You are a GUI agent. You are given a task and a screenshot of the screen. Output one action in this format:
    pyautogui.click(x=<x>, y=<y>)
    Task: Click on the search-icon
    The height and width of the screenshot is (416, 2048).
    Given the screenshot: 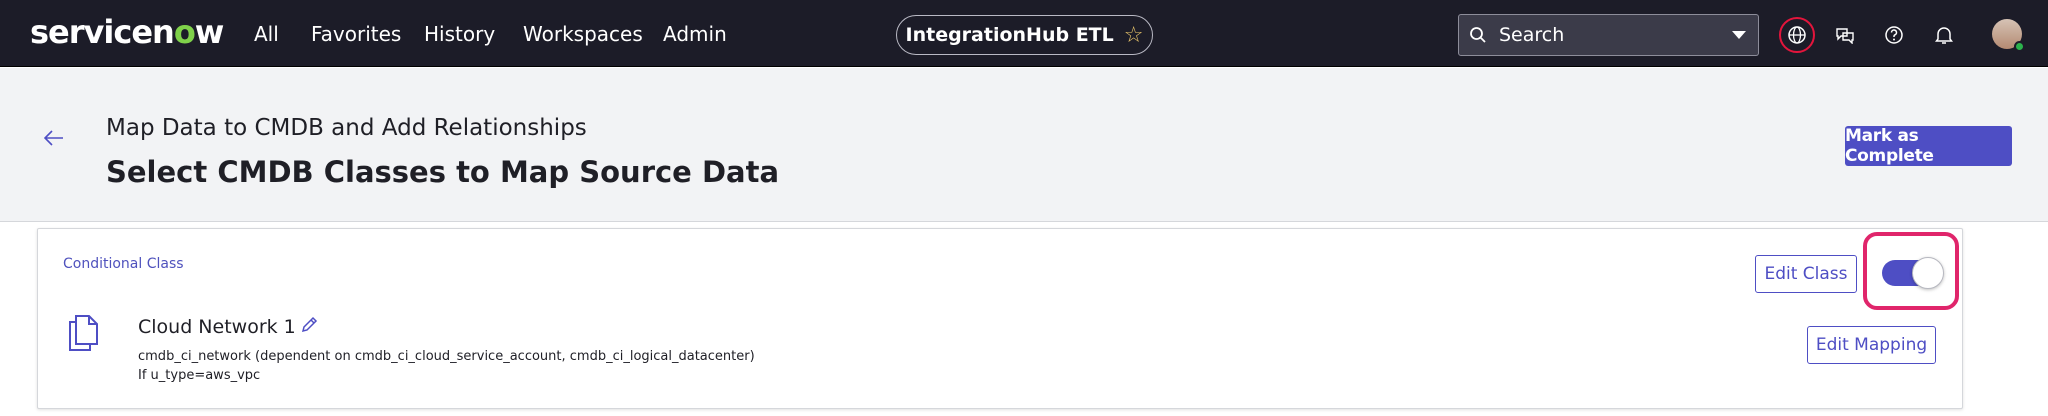 What is the action you would take?
    pyautogui.click(x=1478, y=35)
    